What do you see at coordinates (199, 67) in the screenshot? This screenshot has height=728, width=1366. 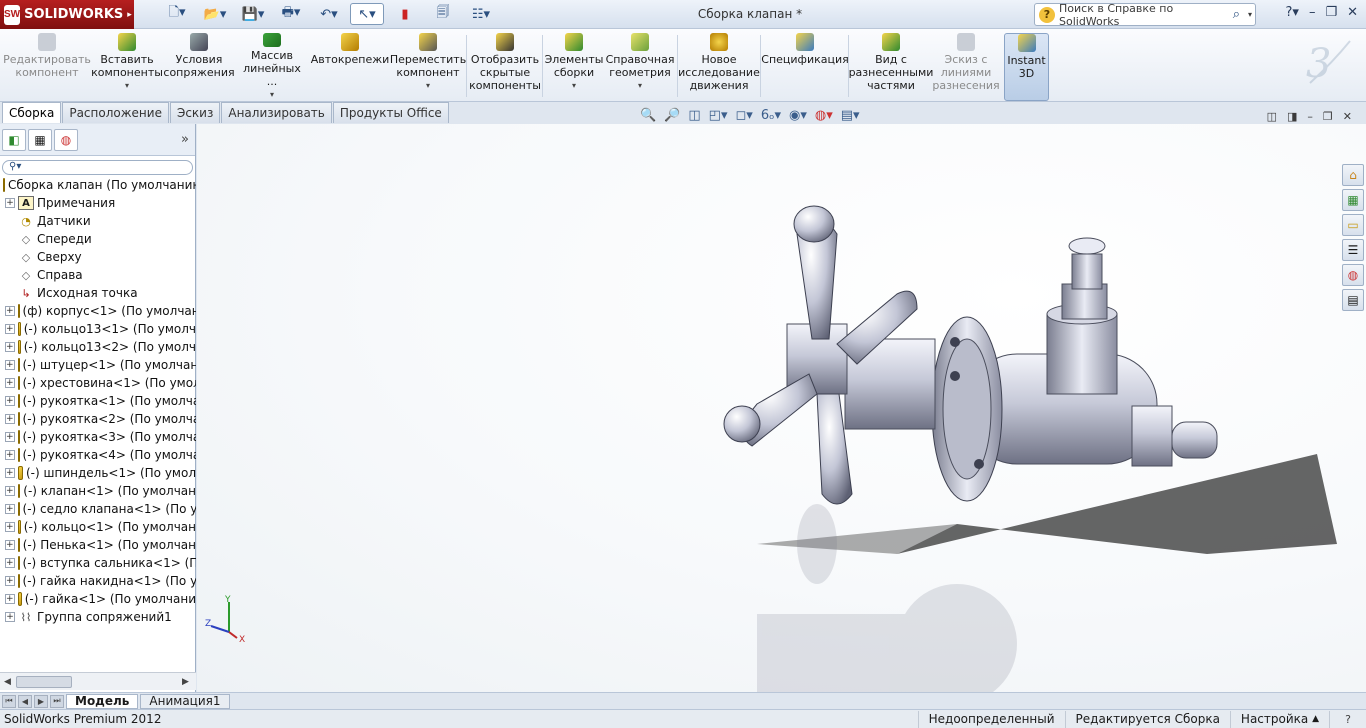 I see `mate-button: Условия сопряжения` at bounding box center [199, 67].